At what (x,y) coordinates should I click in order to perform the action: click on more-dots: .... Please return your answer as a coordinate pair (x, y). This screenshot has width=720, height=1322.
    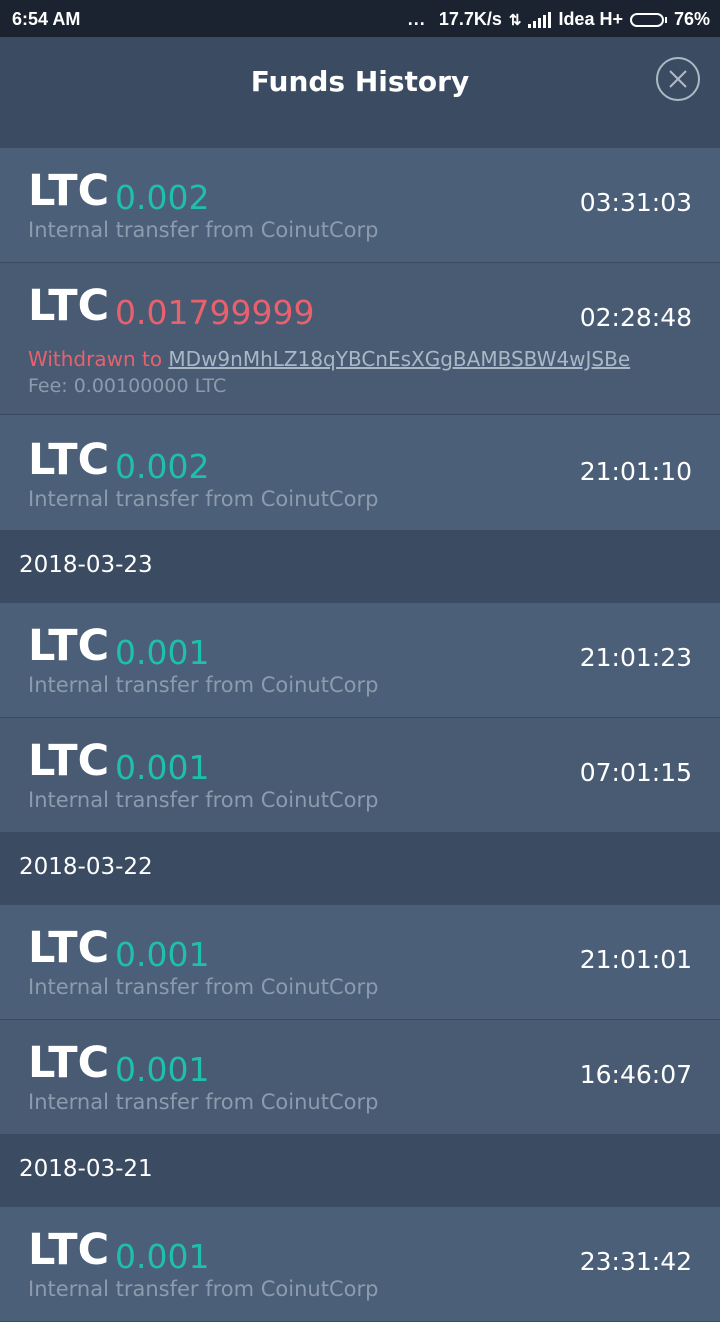
    Looking at the image, I should click on (416, 19).